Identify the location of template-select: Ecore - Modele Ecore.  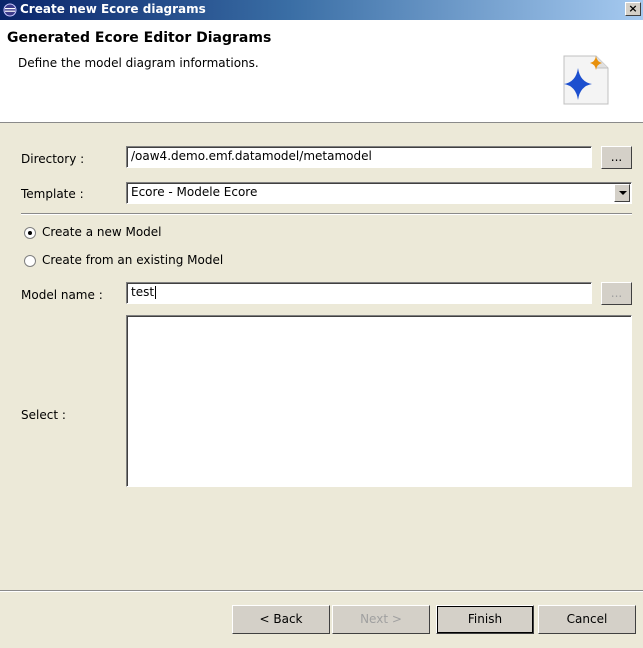
(379, 193).